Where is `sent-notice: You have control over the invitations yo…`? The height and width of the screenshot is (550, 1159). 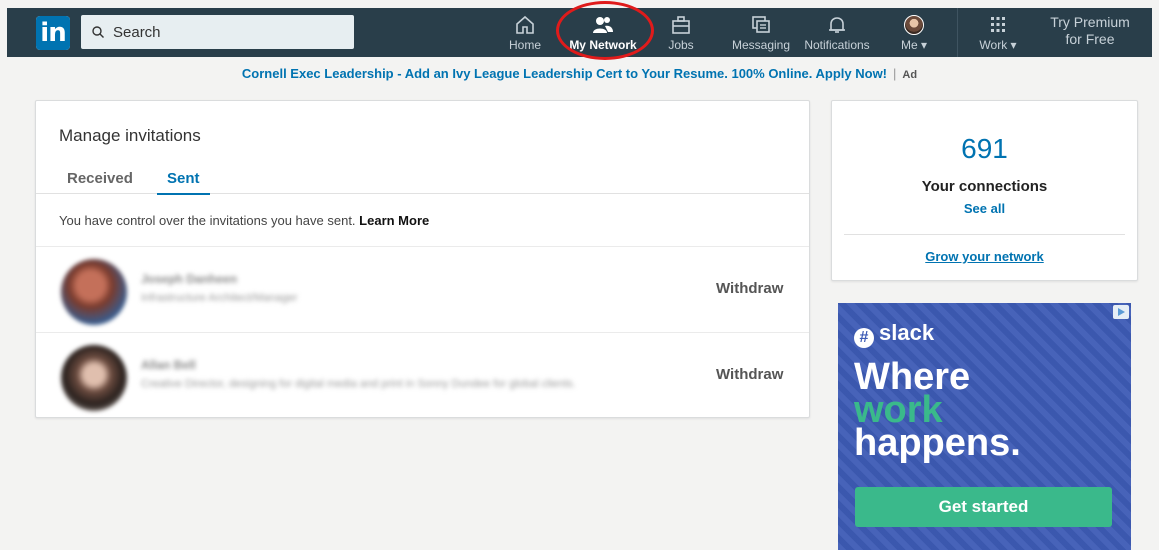
sent-notice: You have control over the invitations yo… is located at coordinates (244, 220).